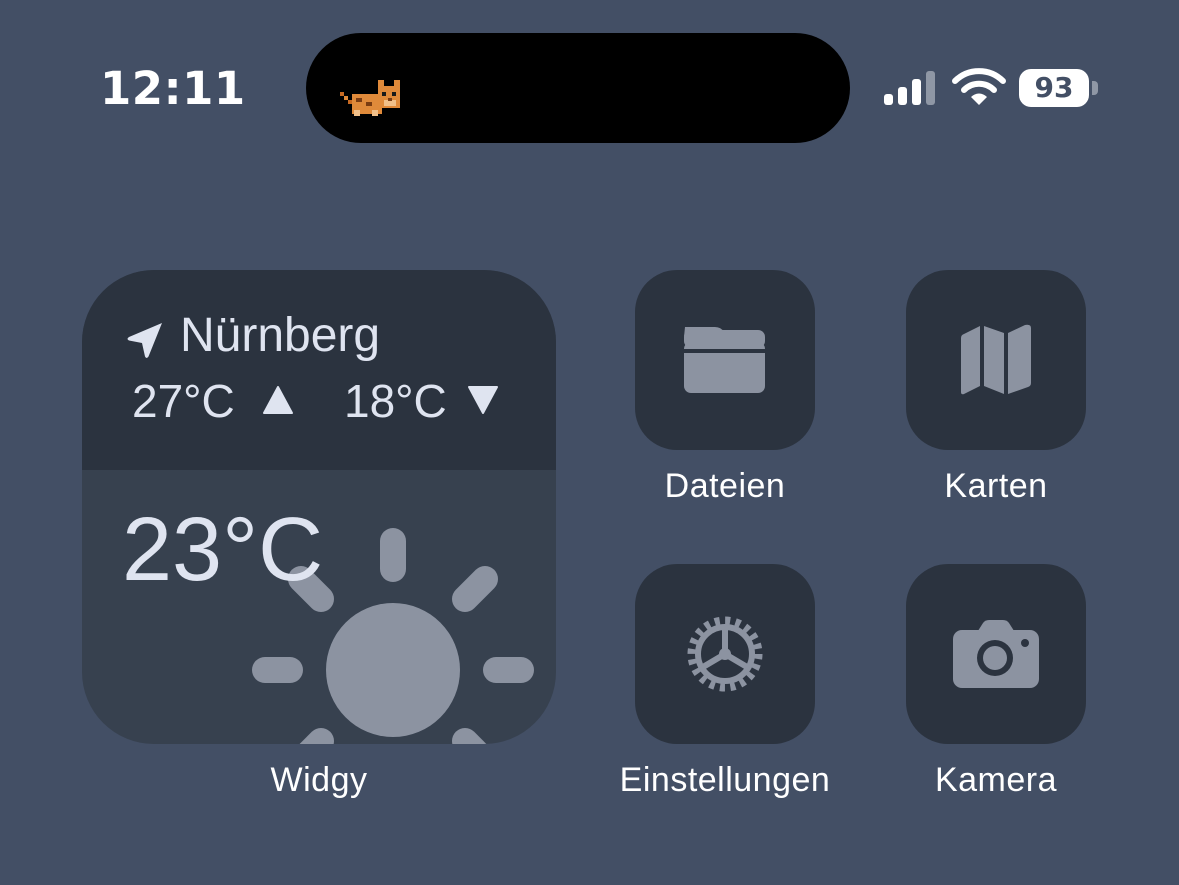 Image resolution: width=1179 pixels, height=885 pixels. I want to click on battery-indicator: 93, so click(1060, 88).